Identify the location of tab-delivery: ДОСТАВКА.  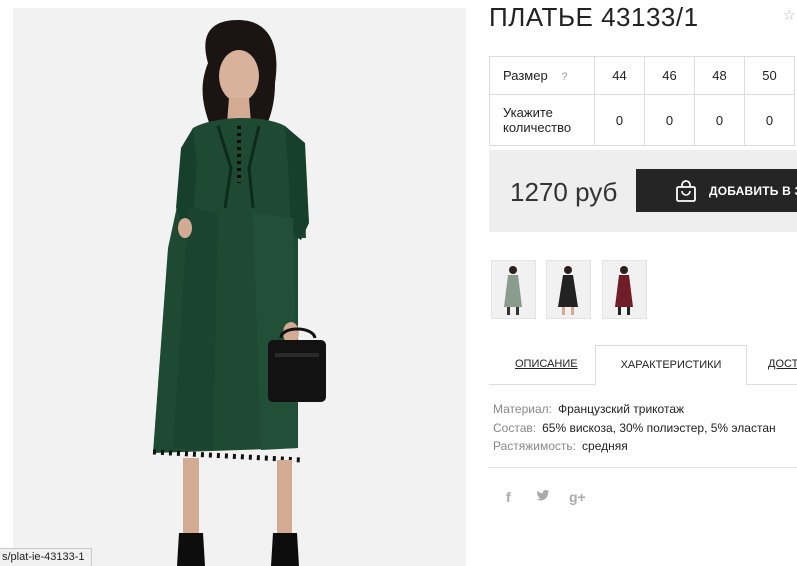
(782, 364).